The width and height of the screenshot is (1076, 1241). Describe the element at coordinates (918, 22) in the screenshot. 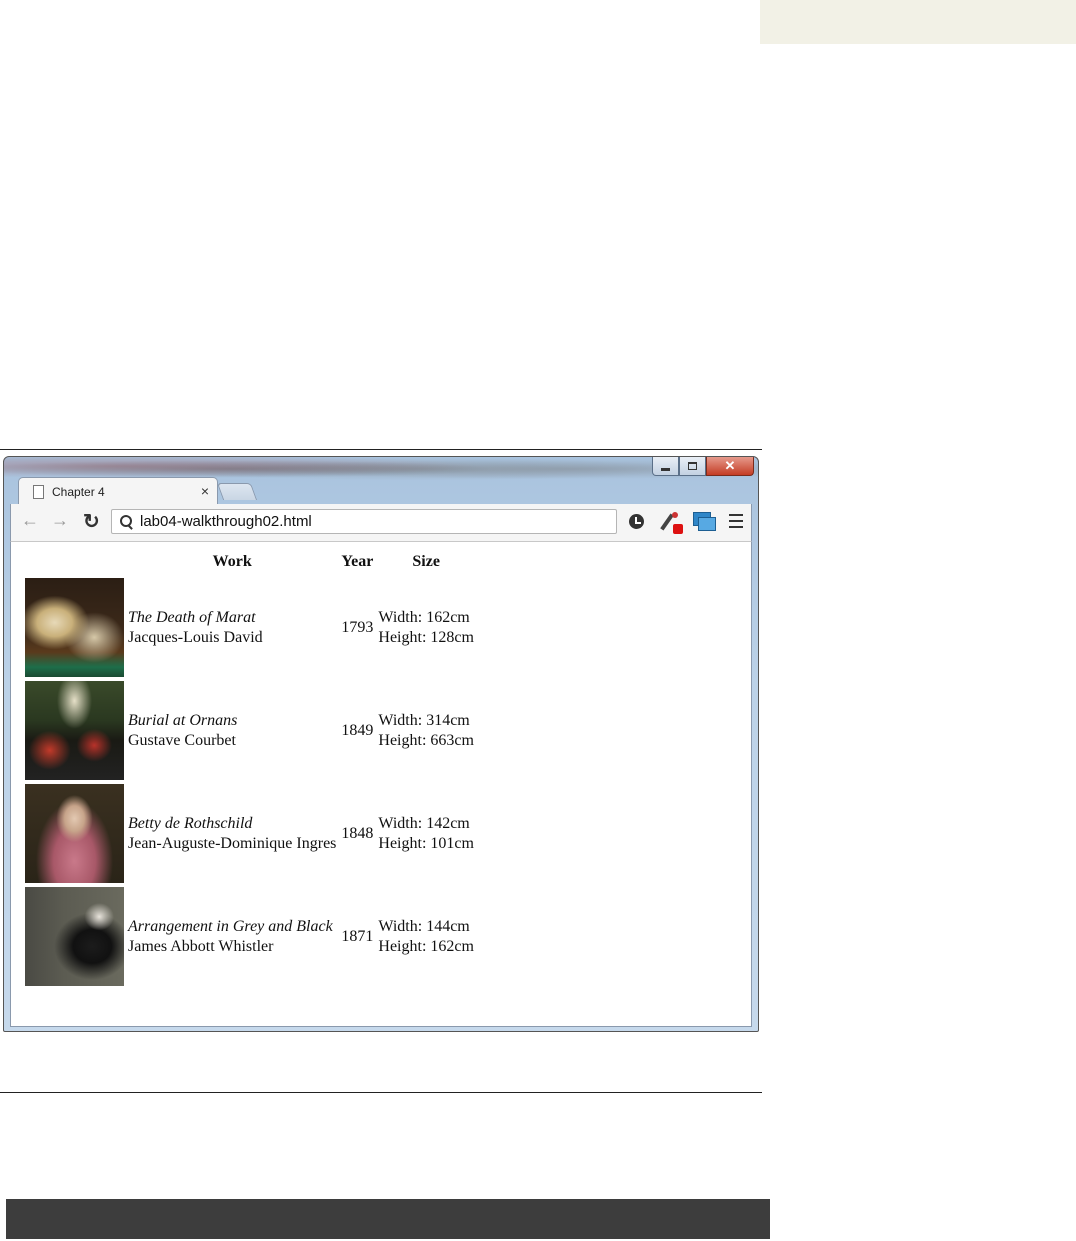

I see `sidebar-panel` at that location.